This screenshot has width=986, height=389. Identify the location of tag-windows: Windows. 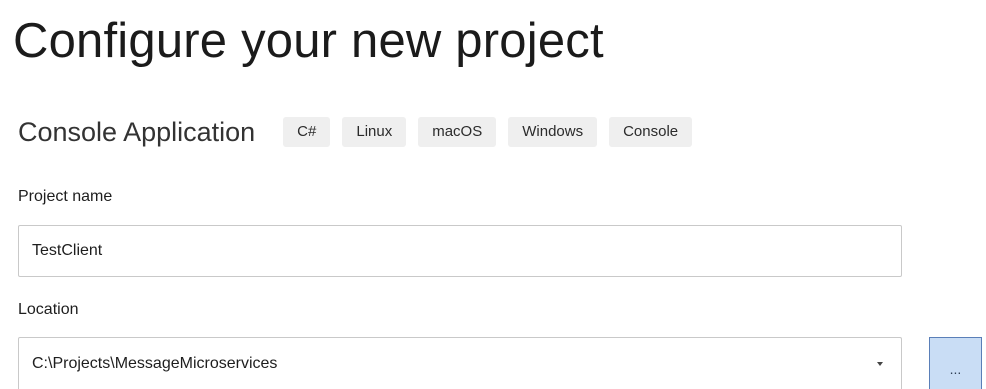
(553, 132).